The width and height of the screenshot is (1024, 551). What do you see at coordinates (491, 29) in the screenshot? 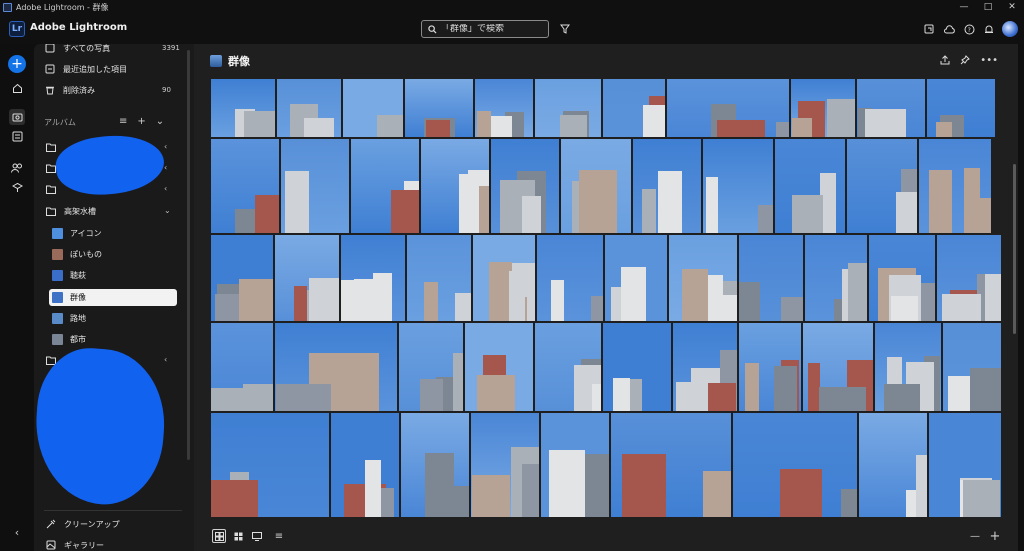
I see `search-input` at bounding box center [491, 29].